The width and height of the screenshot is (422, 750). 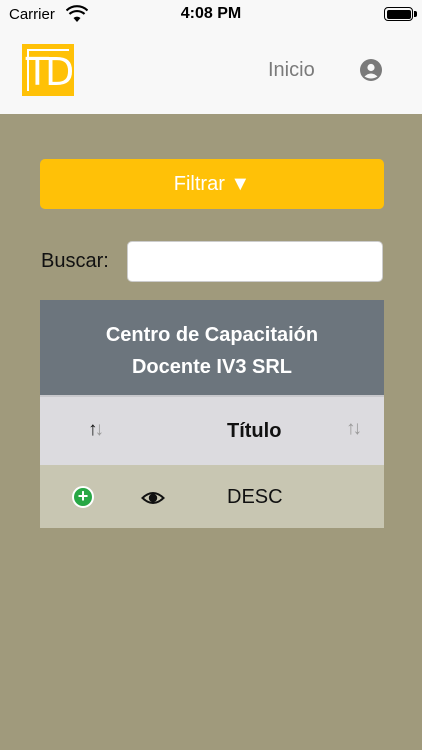 What do you see at coordinates (48, 70) in the screenshot?
I see `app-logo: TD` at bounding box center [48, 70].